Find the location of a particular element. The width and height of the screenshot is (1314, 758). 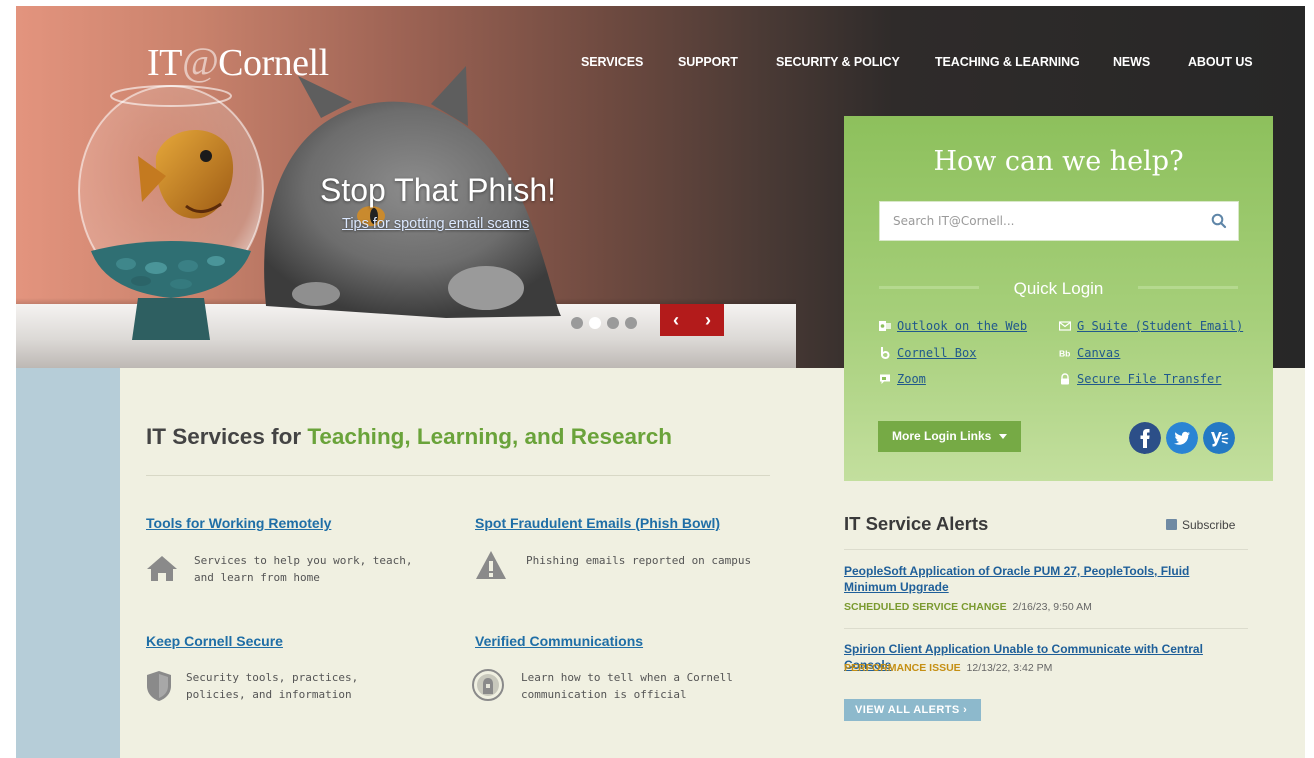

quick-login-canvas-link: Canvas is located at coordinates (1098, 353).